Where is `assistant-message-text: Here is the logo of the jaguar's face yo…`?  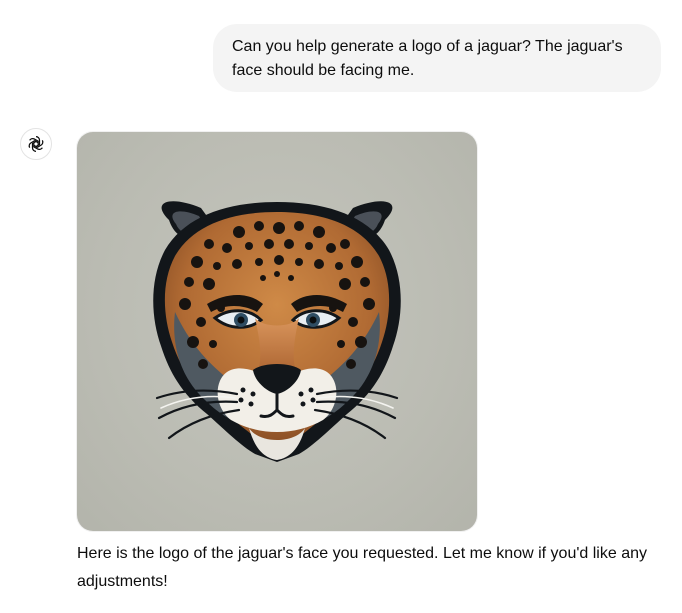
assistant-message-text: Here is the logo of the jaguar's face yo… is located at coordinates (362, 567).